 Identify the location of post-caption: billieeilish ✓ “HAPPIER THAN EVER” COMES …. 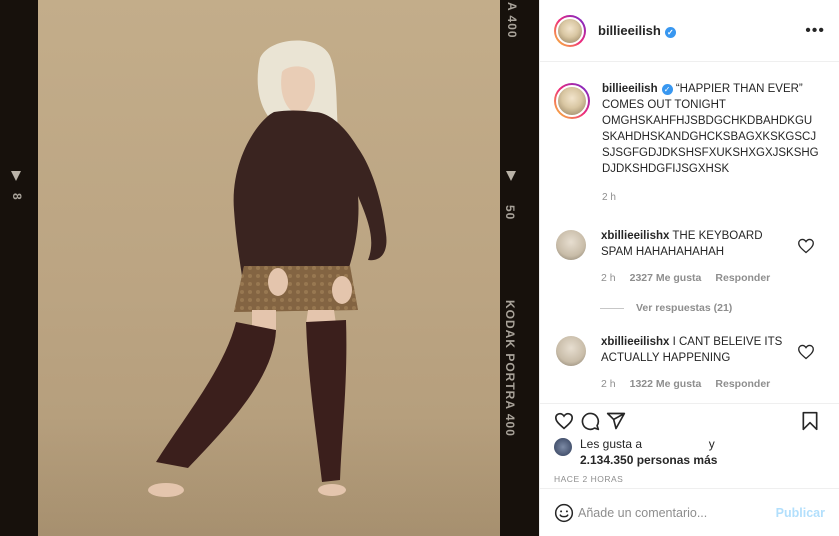
(689, 143).